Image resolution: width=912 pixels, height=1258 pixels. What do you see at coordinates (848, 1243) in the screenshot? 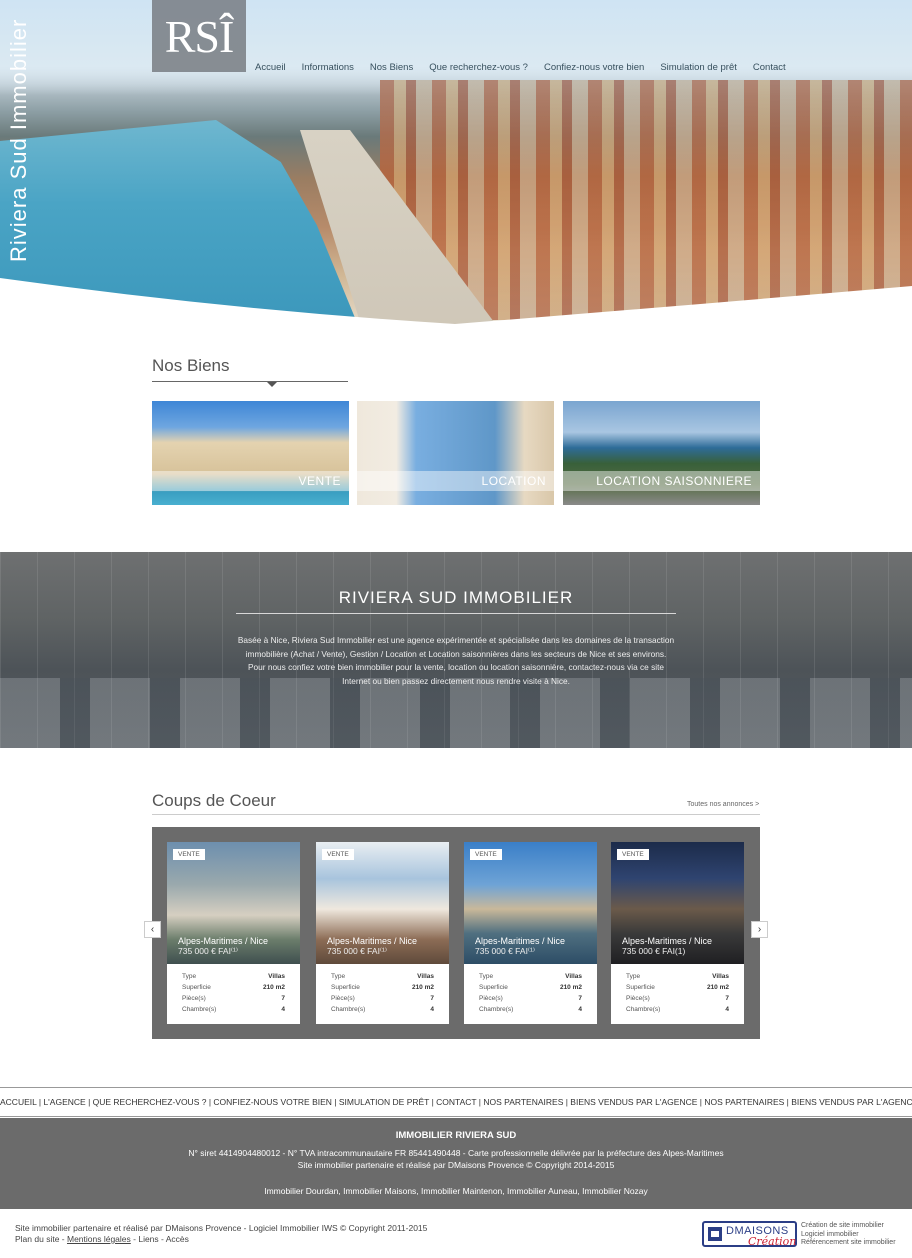
I see `dmaisons-service: Référencement site immobilier` at bounding box center [848, 1243].